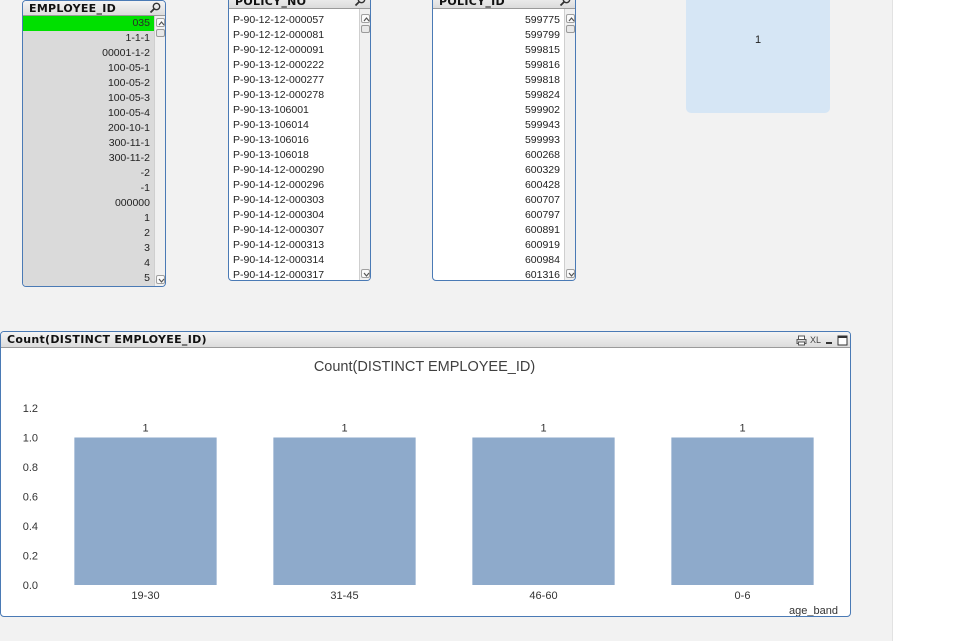  I want to click on list-item: P-90-14-12-000304, so click(294, 215).